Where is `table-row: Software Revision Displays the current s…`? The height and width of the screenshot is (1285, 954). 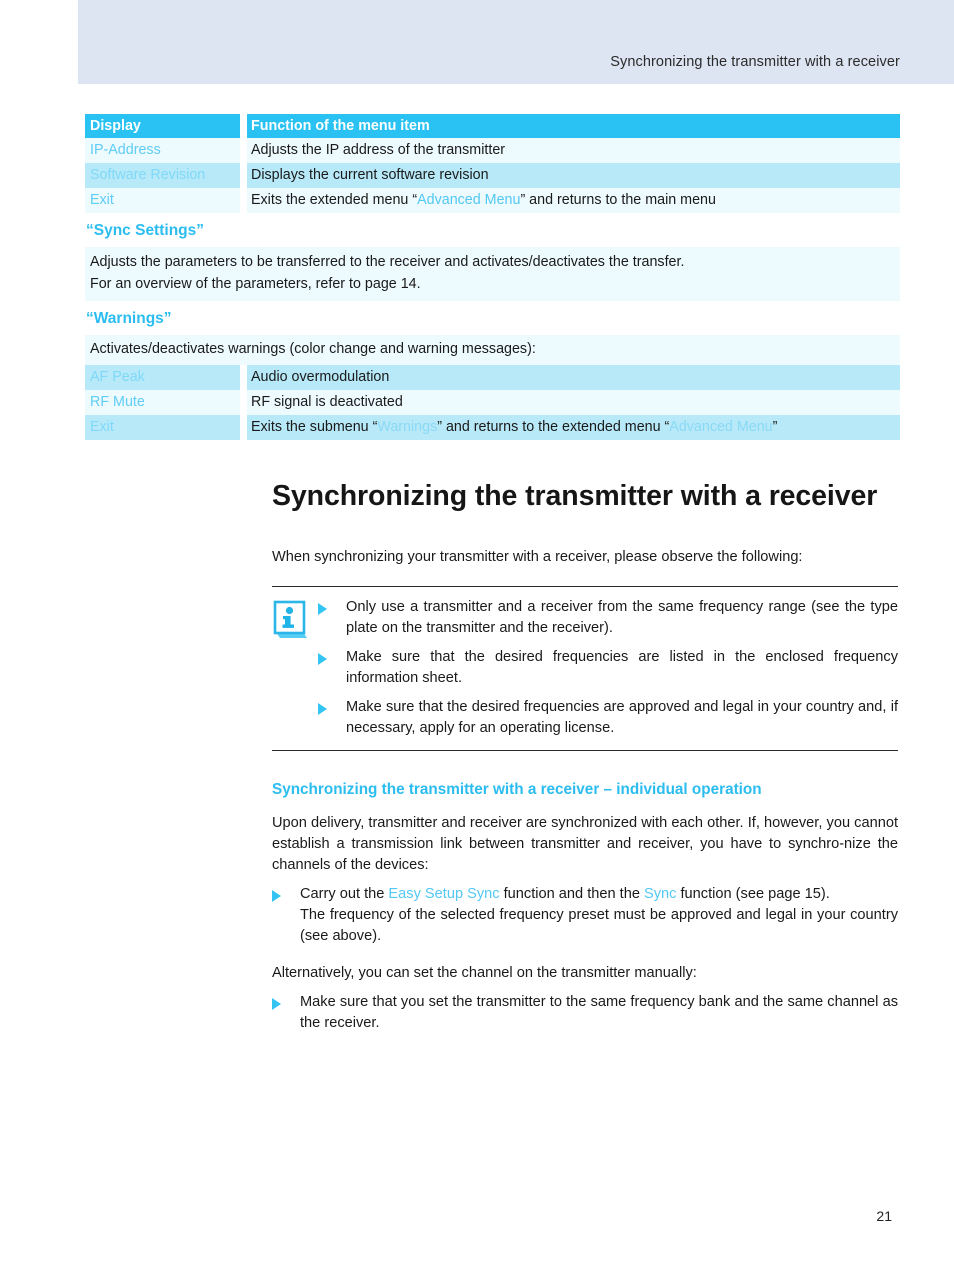
table-row: Software Revision Displays the current s… is located at coordinates (492, 175).